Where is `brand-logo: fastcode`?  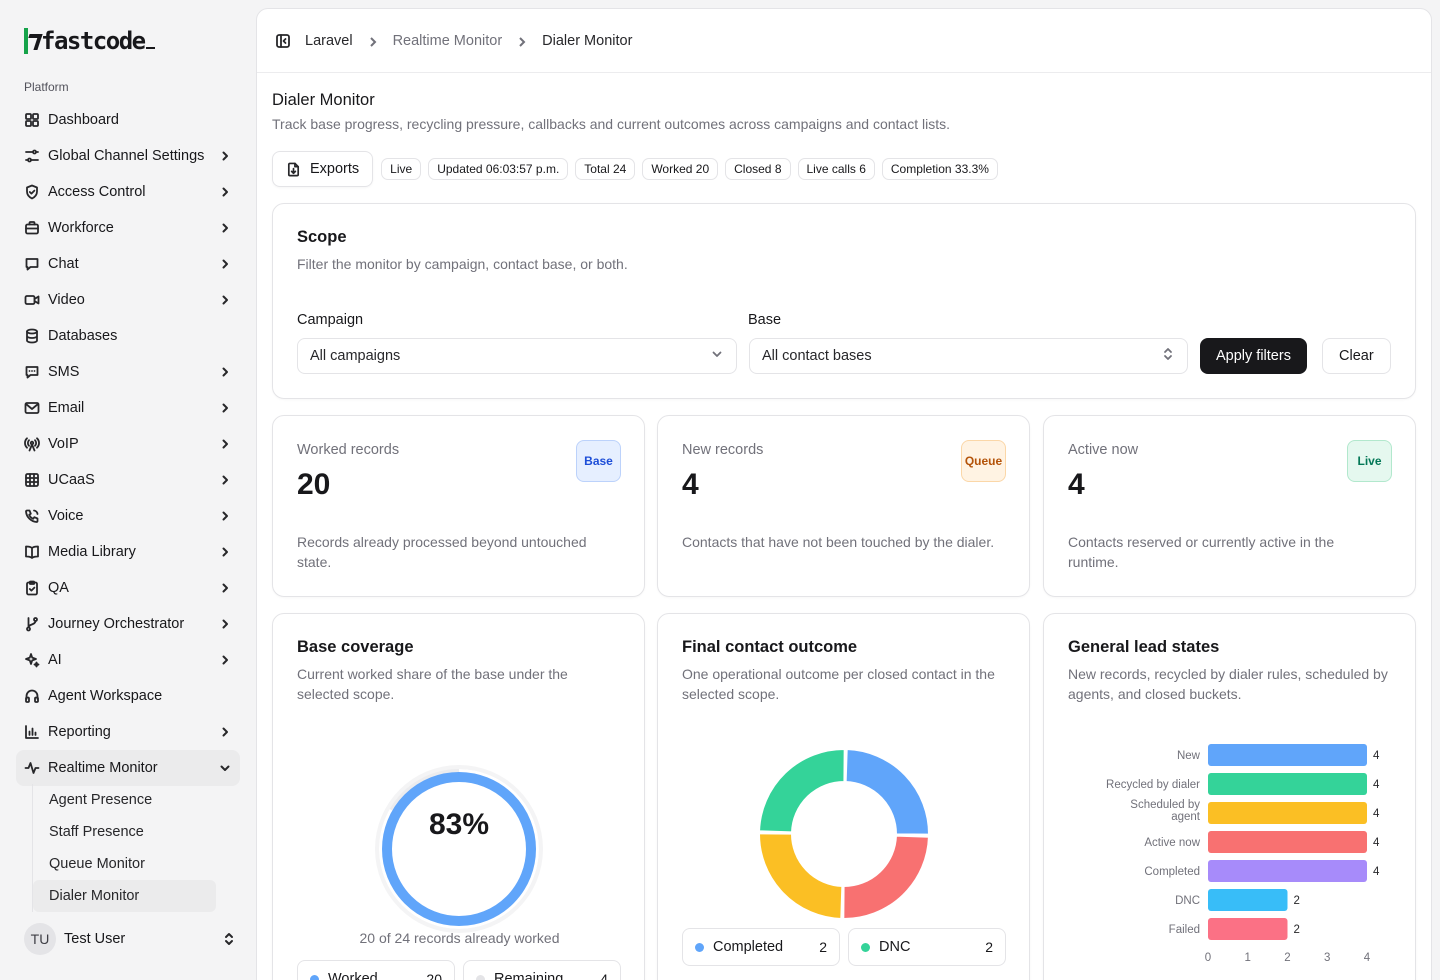 brand-logo: fastcode is located at coordinates (89, 41).